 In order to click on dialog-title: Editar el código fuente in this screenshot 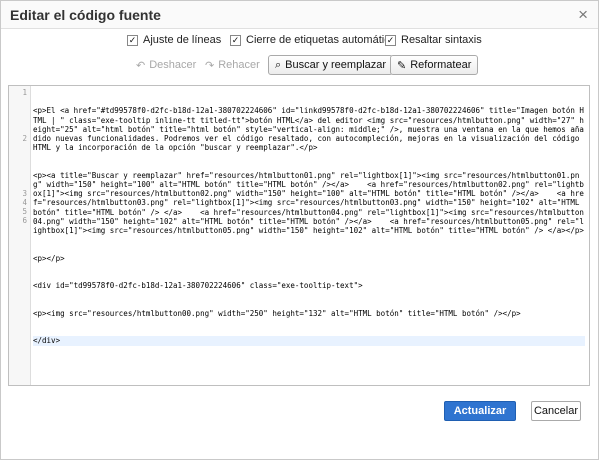, I will do `click(85, 15)`.